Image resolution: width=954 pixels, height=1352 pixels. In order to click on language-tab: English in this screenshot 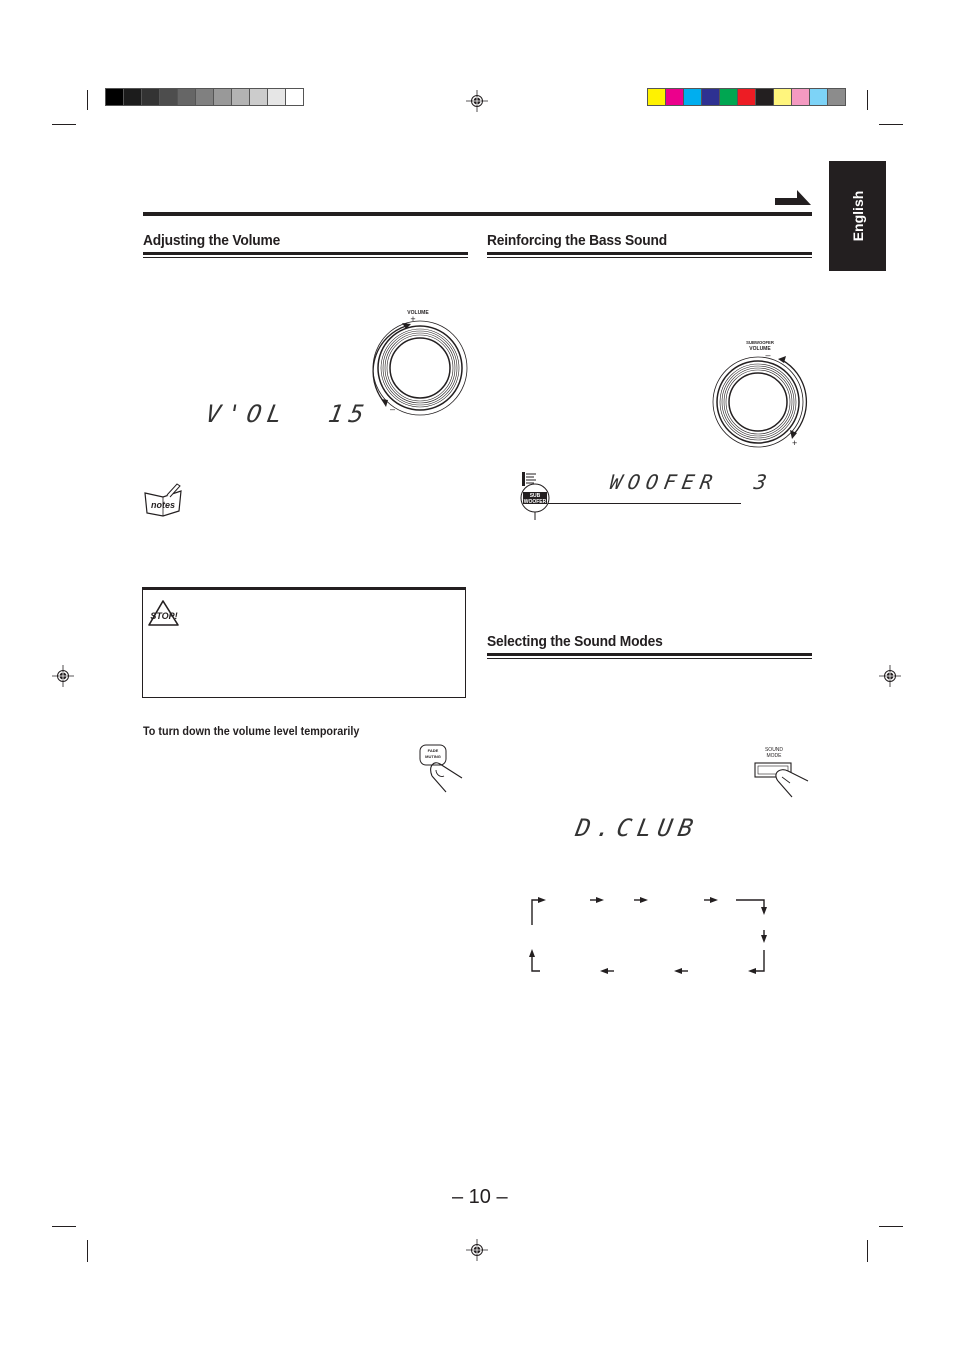, I will do `click(857, 216)`.